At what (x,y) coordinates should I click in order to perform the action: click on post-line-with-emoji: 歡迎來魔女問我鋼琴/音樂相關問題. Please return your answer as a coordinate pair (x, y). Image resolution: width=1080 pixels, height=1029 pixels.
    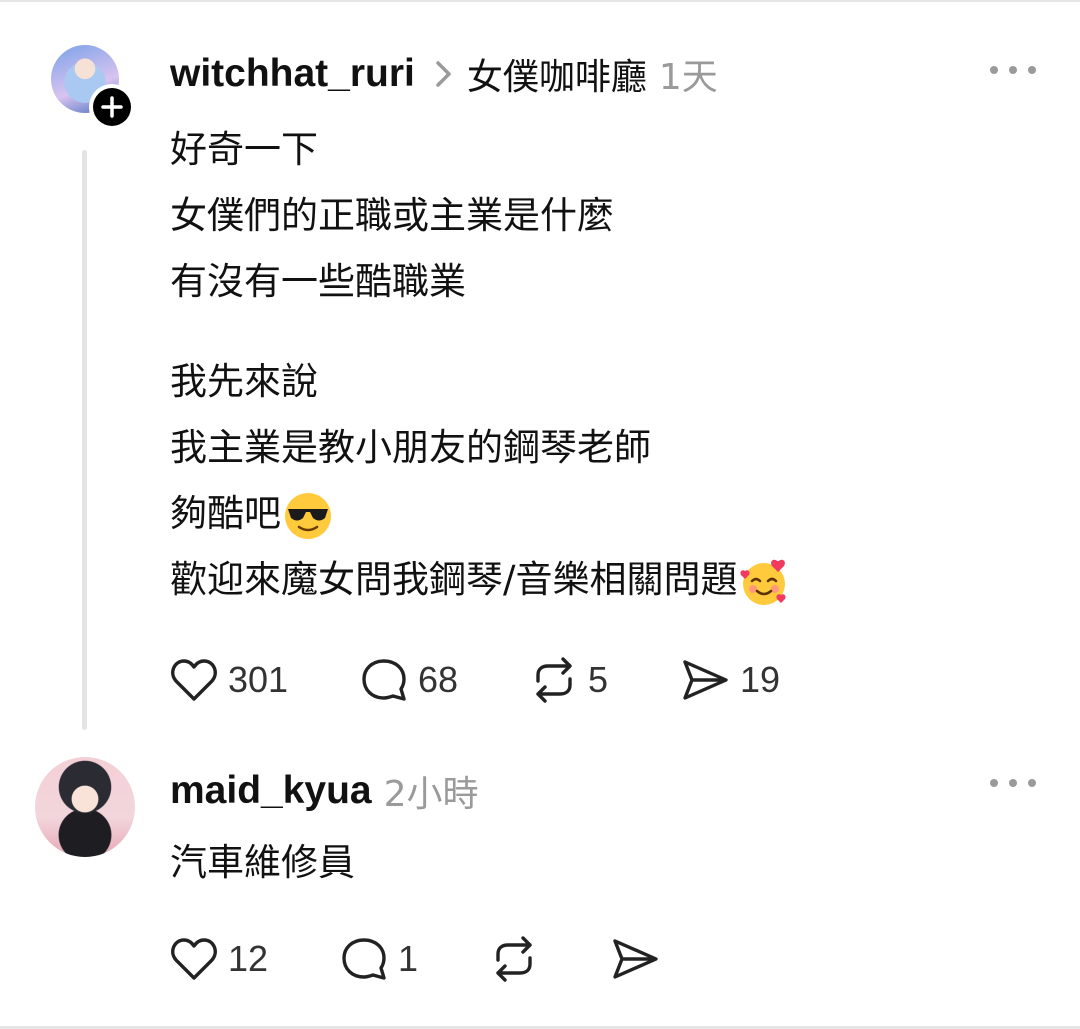
    Looking at the image, I should click on (479, 580).